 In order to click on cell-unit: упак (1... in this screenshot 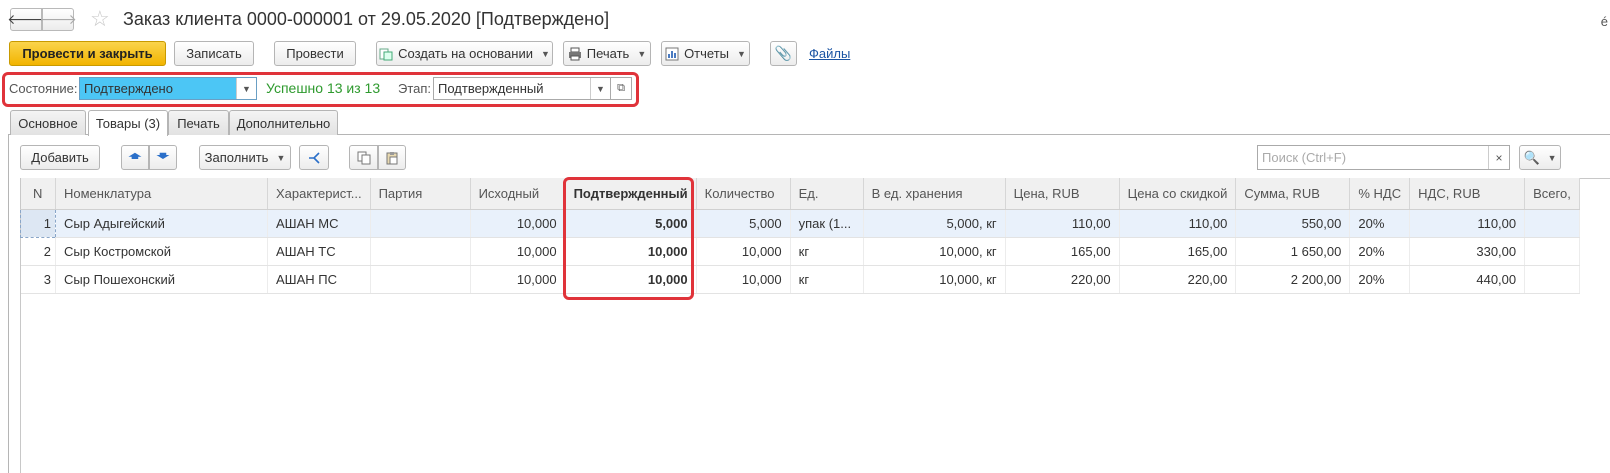, I will do `click(827, 223)`.